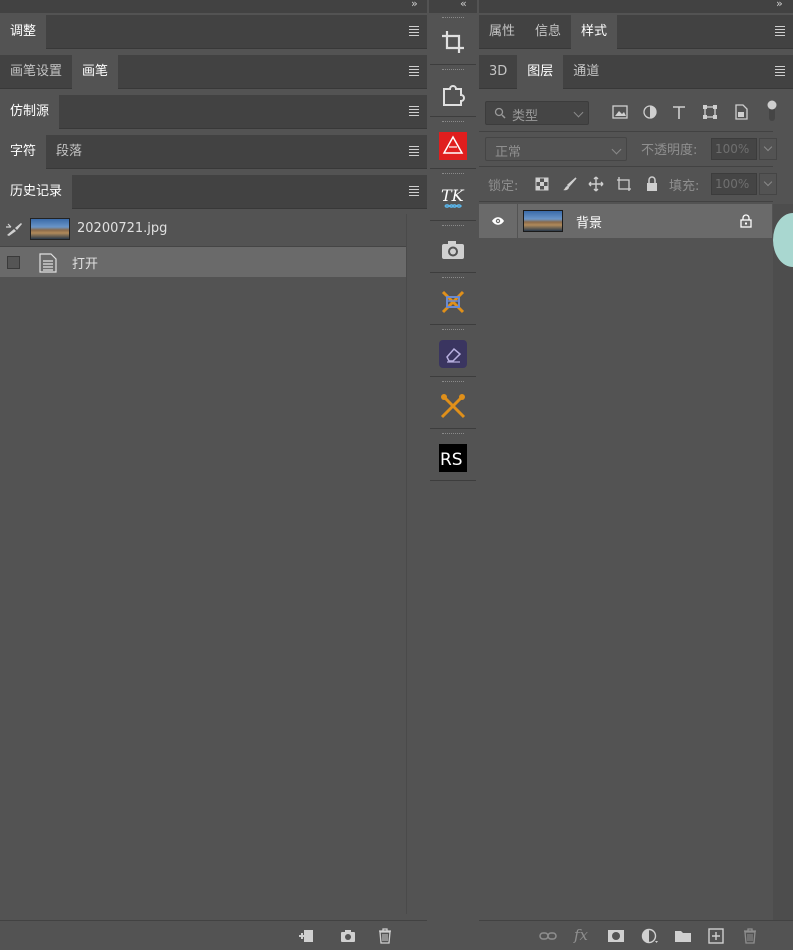  What do you see at coordinates (652, 184) in the screenshot?
I see `lock-all-icon` at bounding box center [652, 184].